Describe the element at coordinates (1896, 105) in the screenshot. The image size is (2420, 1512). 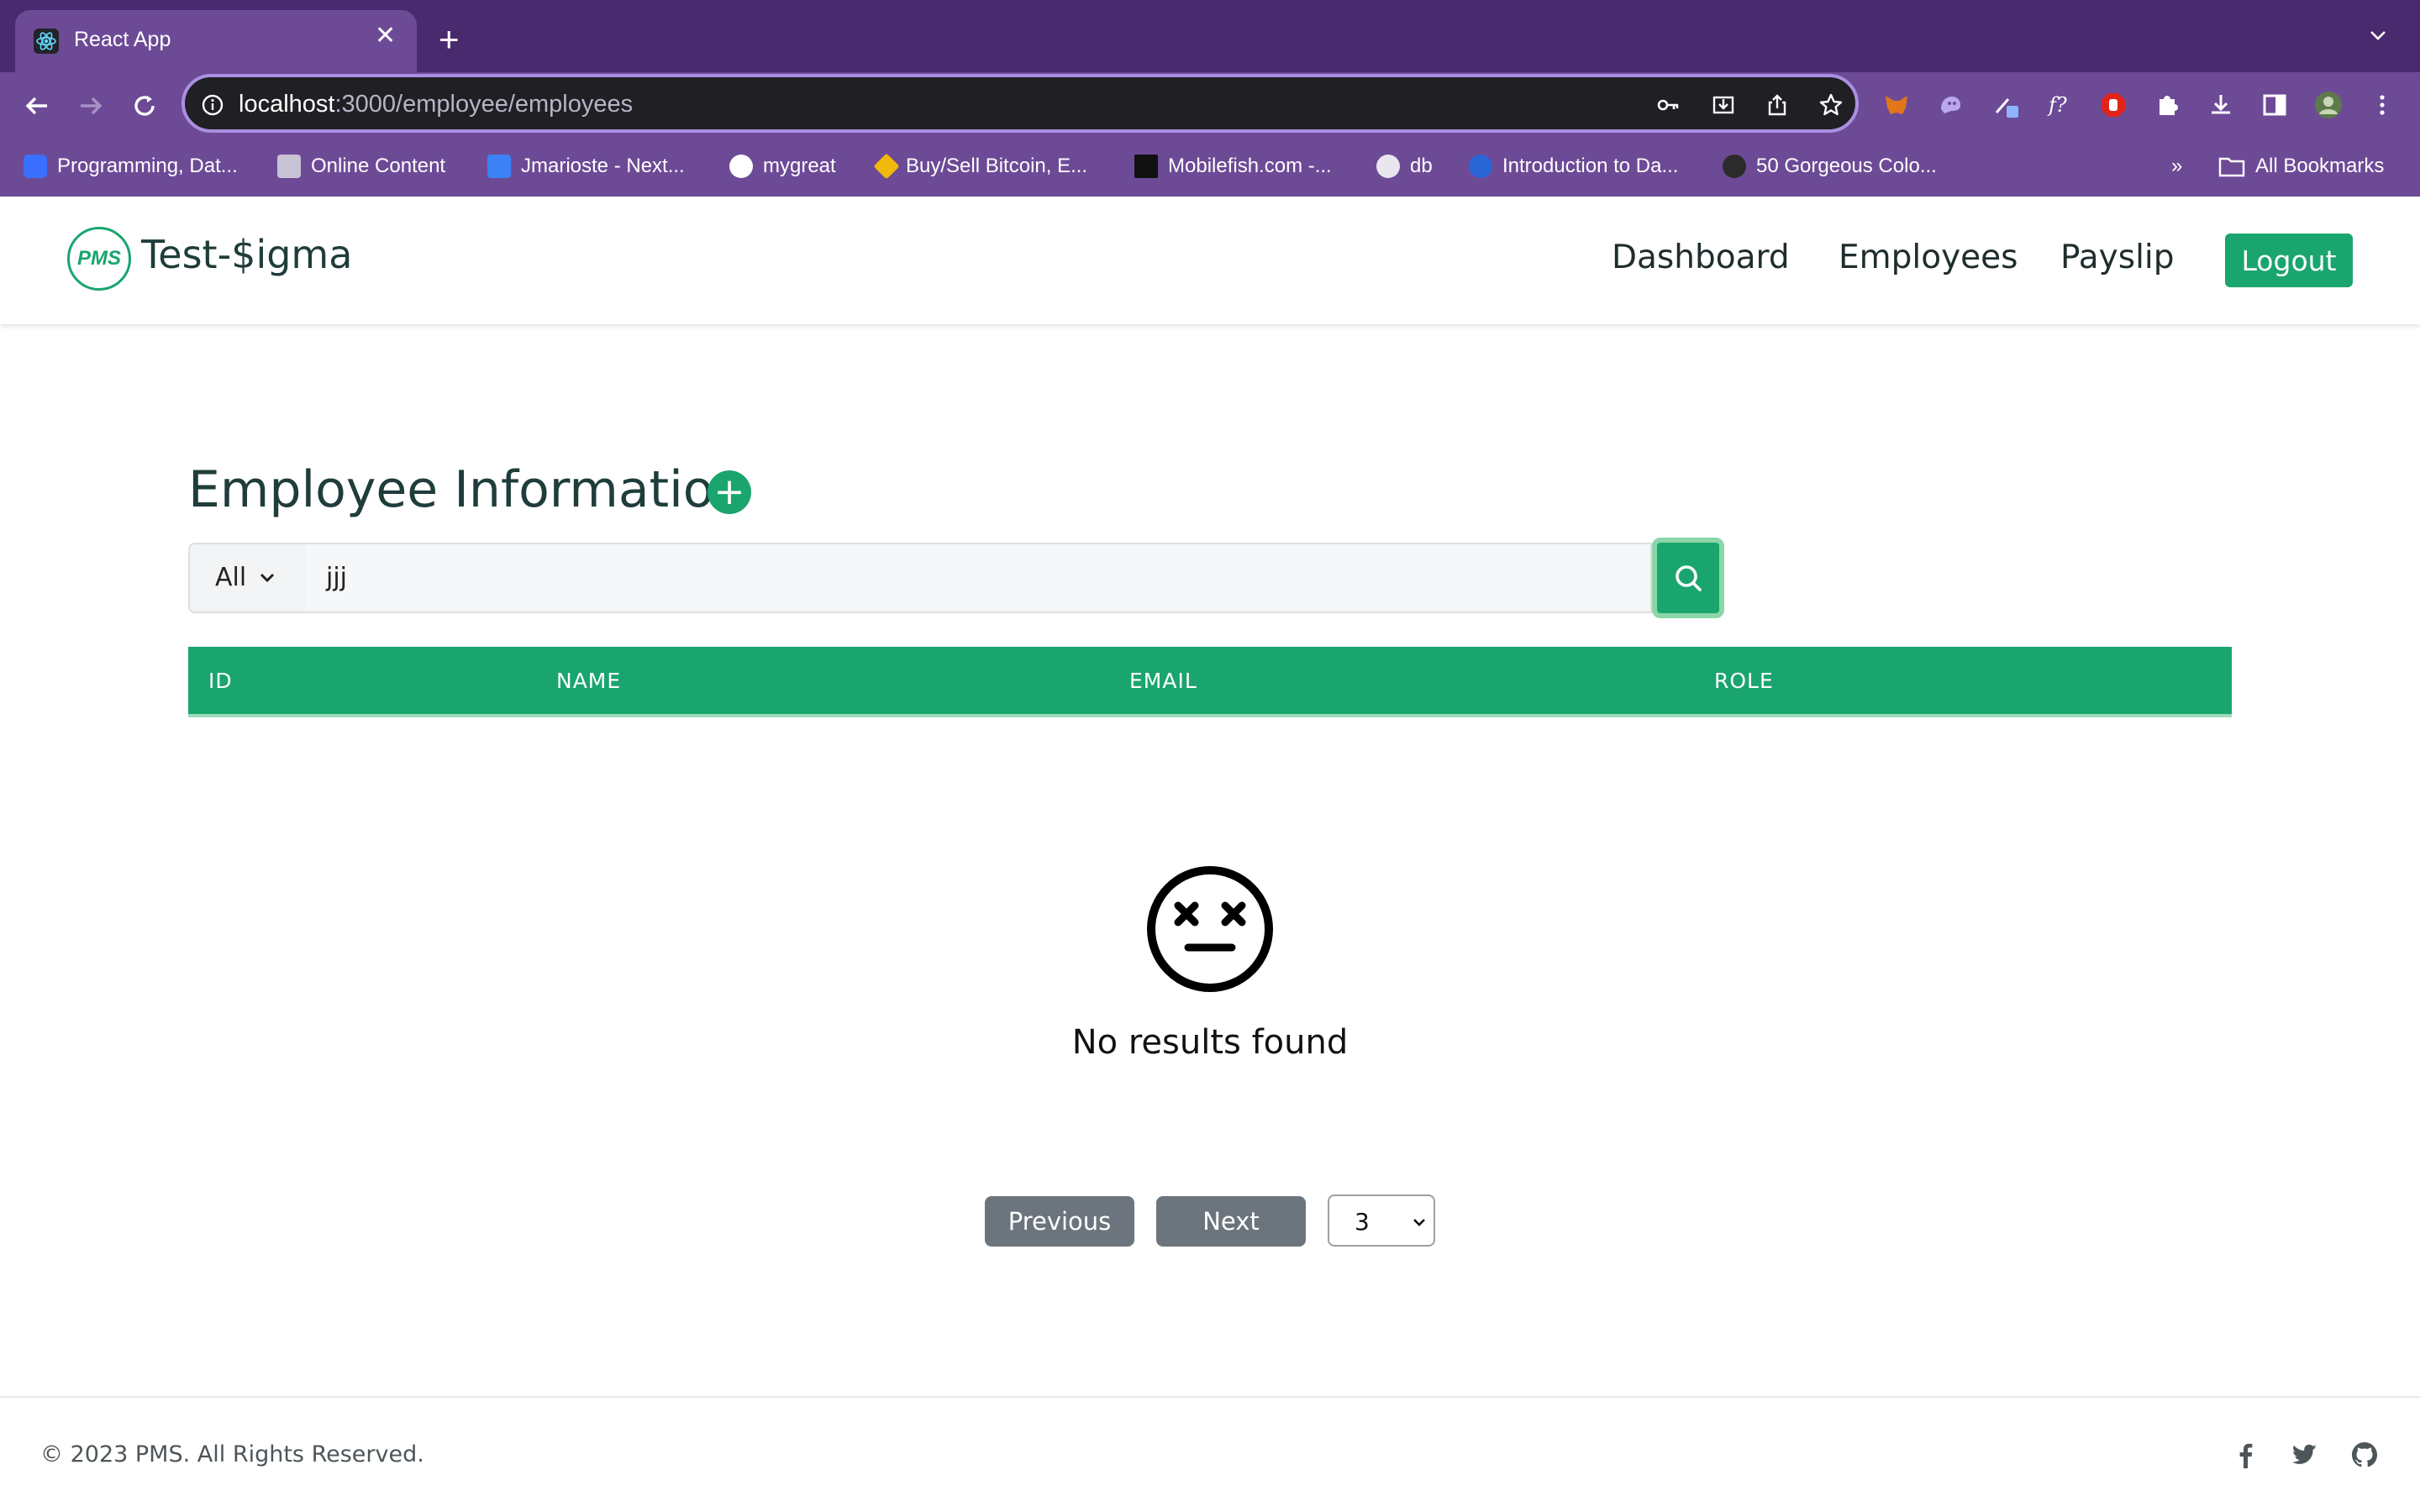
I see `metamask-extension-icon` at that location.